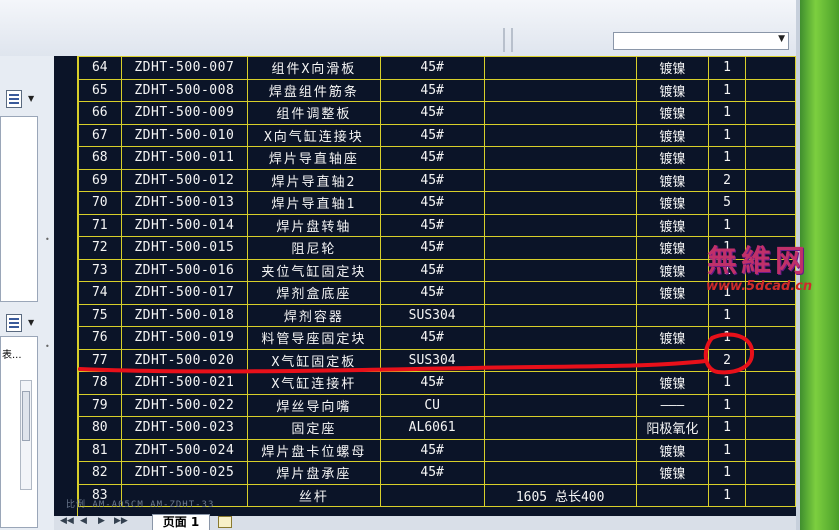 The image size is (839, 530). I want to click on table-cell: ZDHT-500-011, so click(184, 158).